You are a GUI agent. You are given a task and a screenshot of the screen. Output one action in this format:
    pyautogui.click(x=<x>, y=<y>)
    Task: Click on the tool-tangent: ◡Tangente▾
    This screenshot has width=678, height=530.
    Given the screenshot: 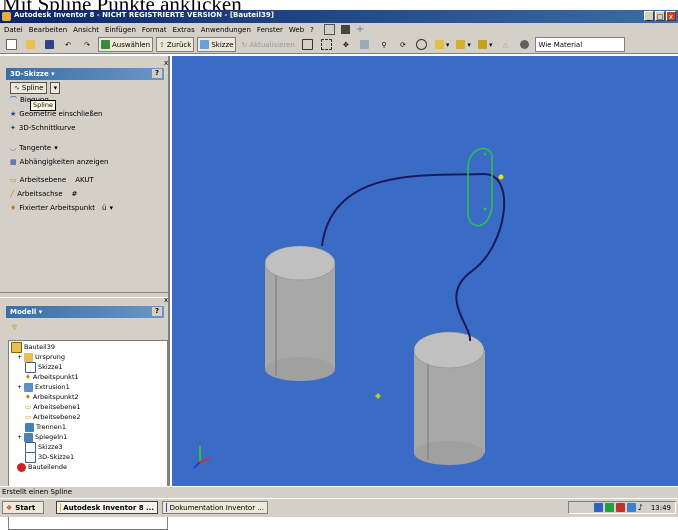 What is the action you would take?
    pyautogui.click(x=34, y=148)
    